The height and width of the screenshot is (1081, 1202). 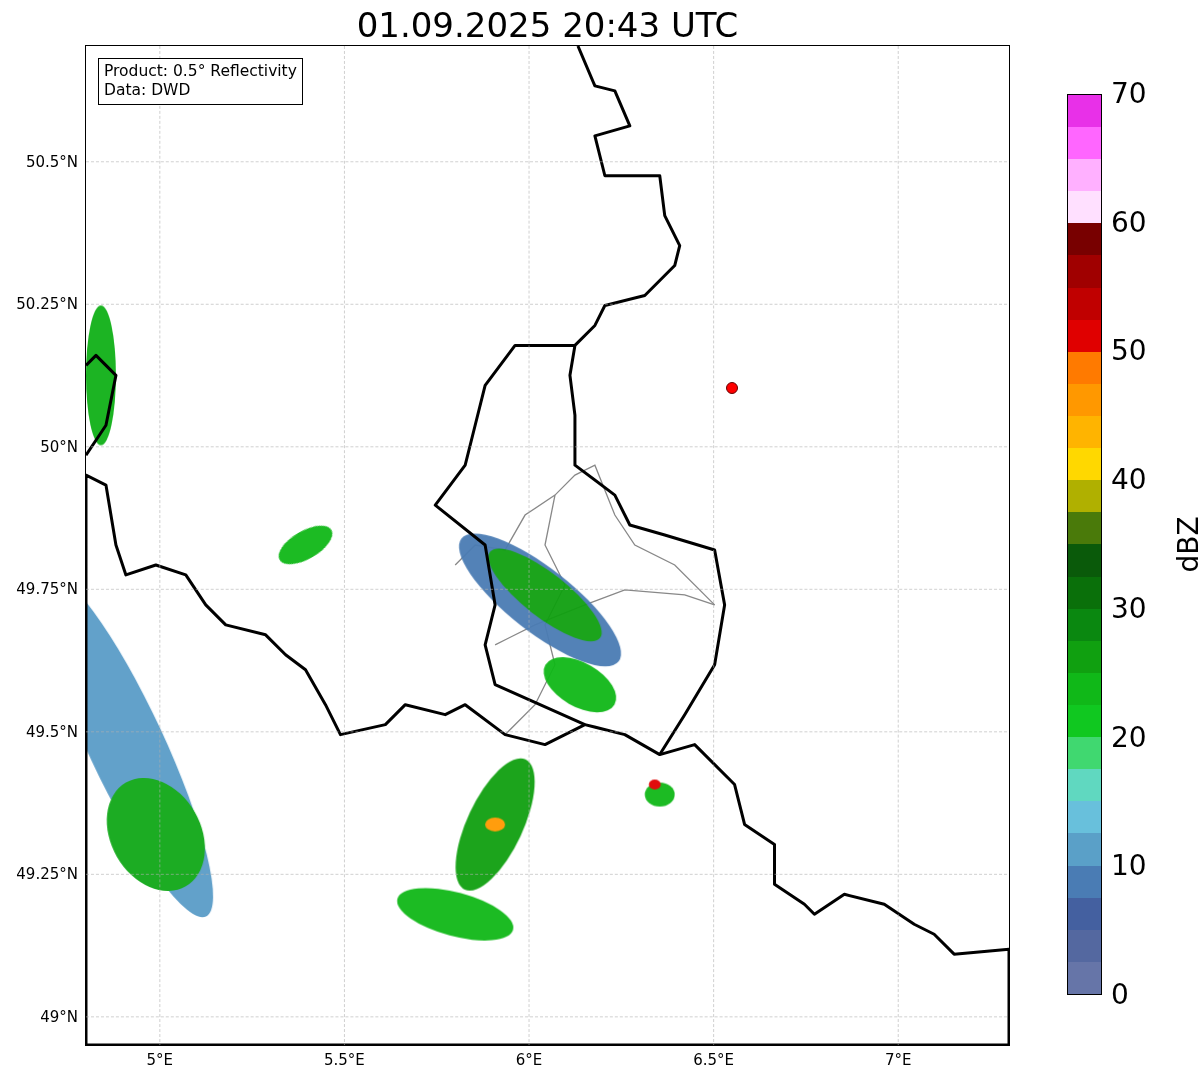 I want to click on longitude-label: 6°E, so click(x=529, y=1060).